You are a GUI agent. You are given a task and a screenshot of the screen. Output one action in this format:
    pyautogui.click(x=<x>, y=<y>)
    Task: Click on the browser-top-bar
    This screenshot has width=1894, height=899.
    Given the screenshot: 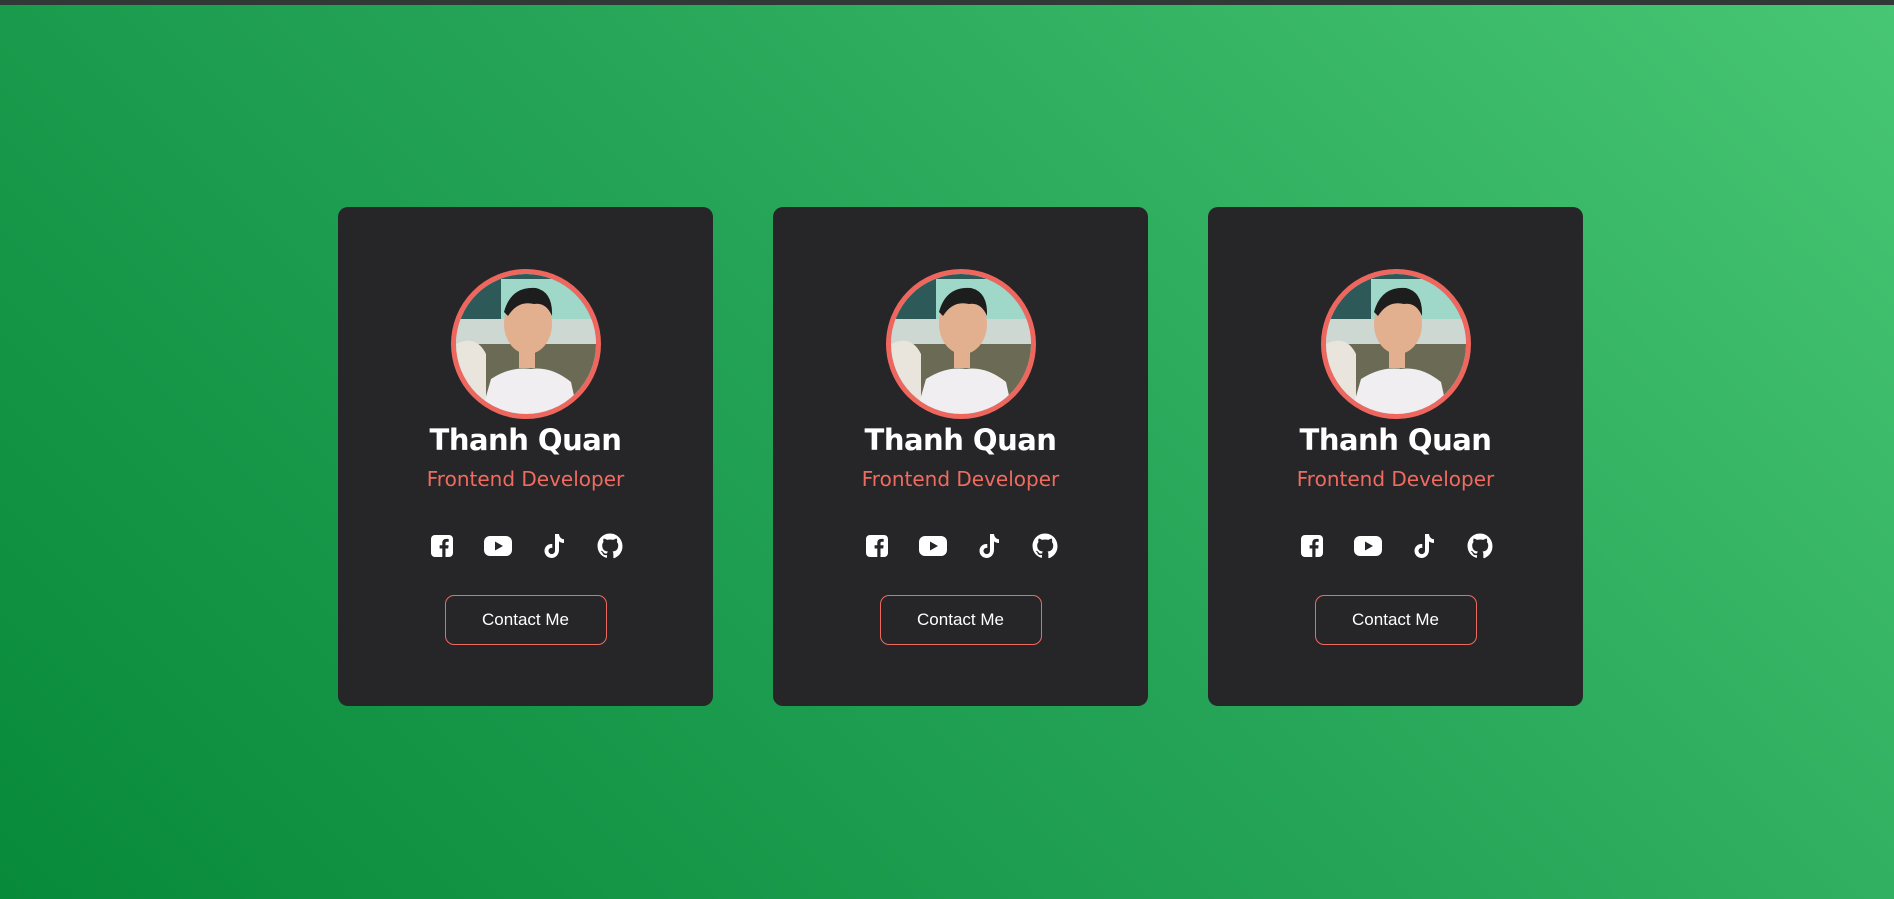 What is the action you would take?
    pyautogui.click(x=947, y=2)
    